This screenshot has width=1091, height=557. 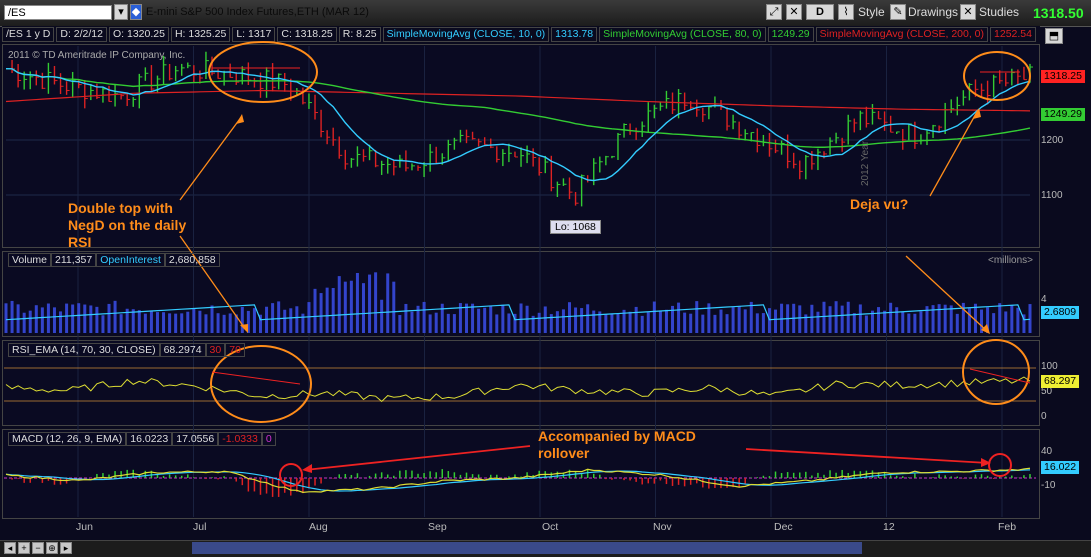 I want to click on macd-zero-value: 0, so click(x=268, y=439).